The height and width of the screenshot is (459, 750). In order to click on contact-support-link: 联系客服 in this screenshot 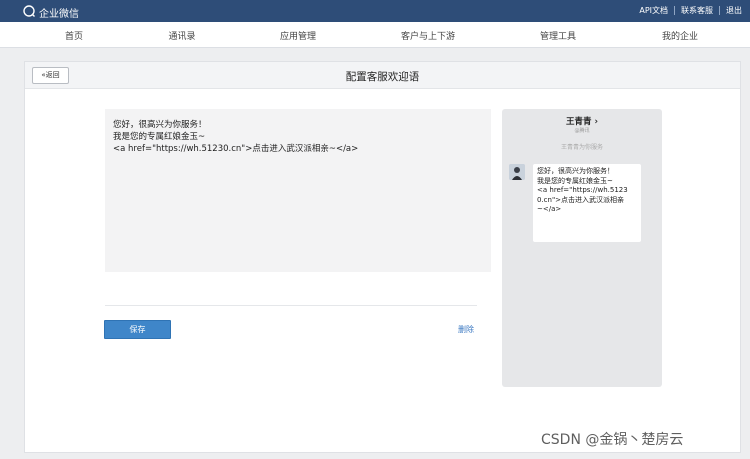, I will do `click(697, 10)`.